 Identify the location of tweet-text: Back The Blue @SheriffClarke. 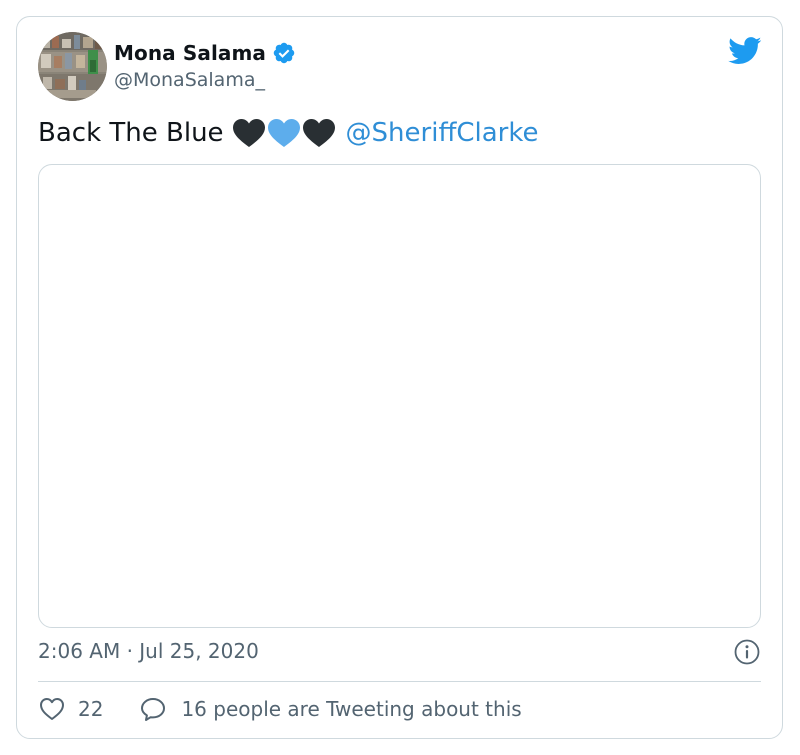
(288, 133).